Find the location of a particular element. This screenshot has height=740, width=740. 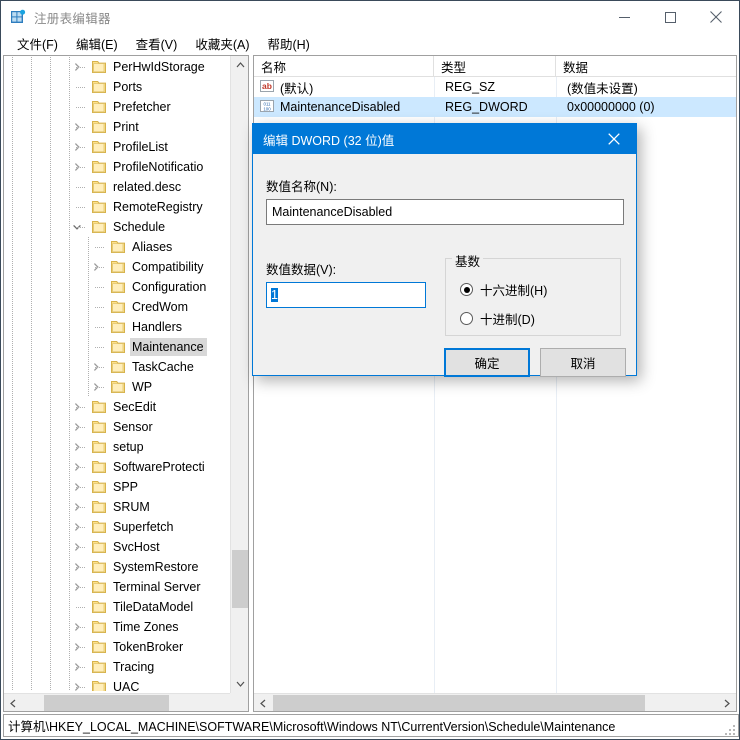

tree-horizontal-scrollbar is located at coordinates (126, 702).